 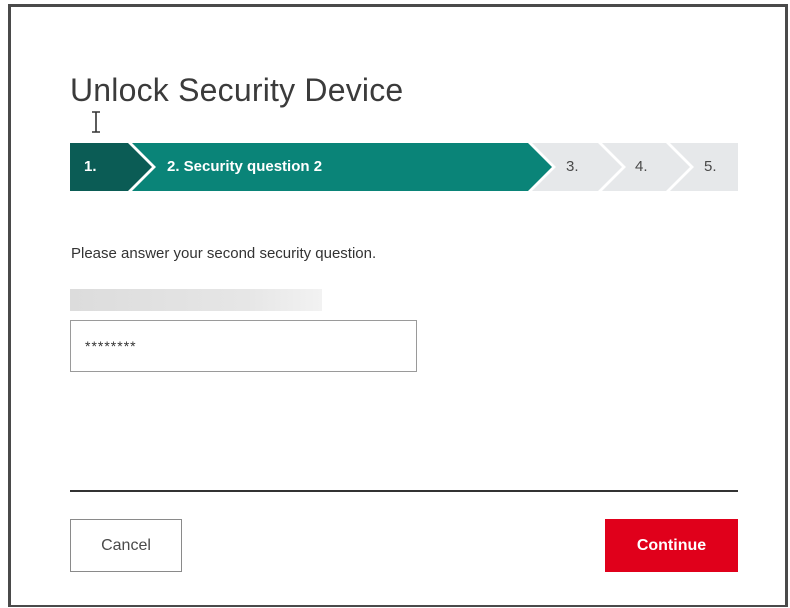 What do you see at coordinates (96, 122) in the screenshot?
I see `text-cursor-icon` at bounding box center [96, 122].